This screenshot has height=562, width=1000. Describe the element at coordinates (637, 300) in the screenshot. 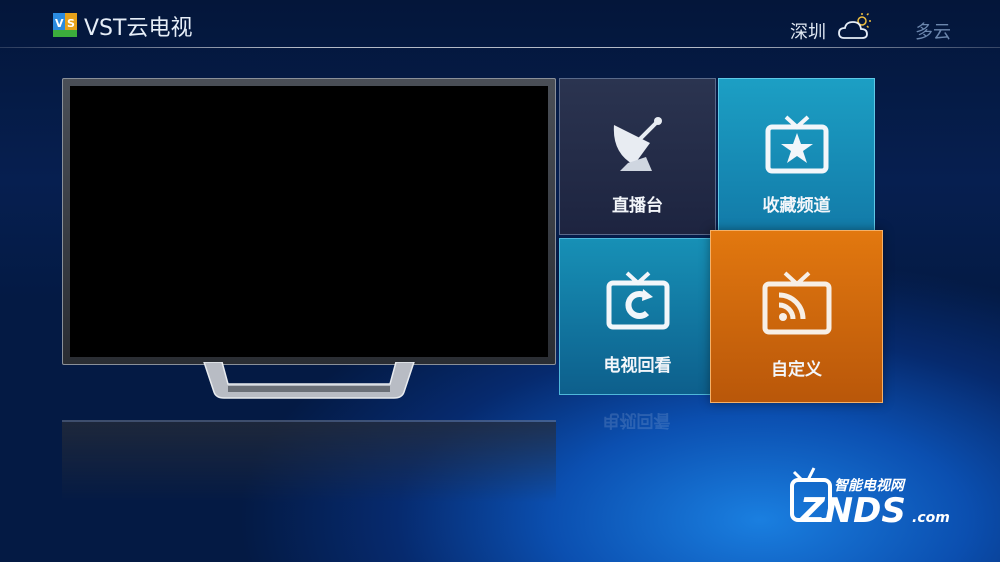

I see `tv-replay-icon` at that location.